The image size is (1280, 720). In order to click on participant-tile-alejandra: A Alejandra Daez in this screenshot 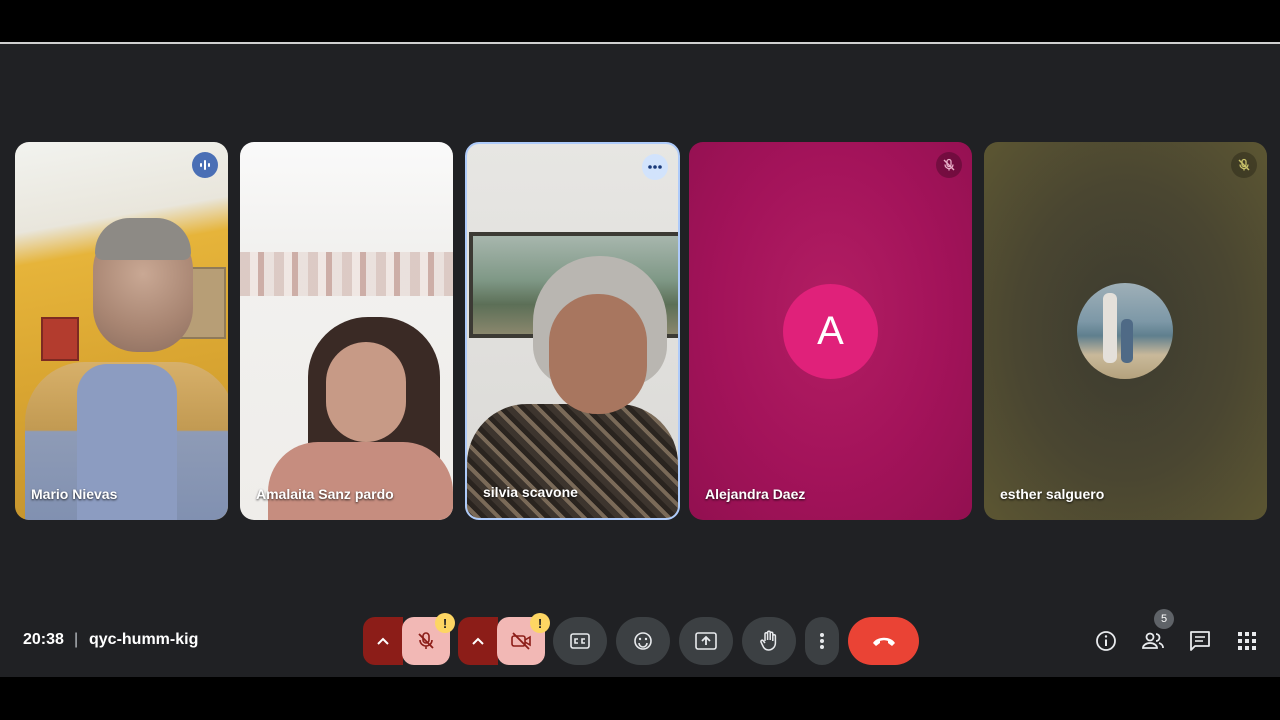, I will do `click(830, 331)`.